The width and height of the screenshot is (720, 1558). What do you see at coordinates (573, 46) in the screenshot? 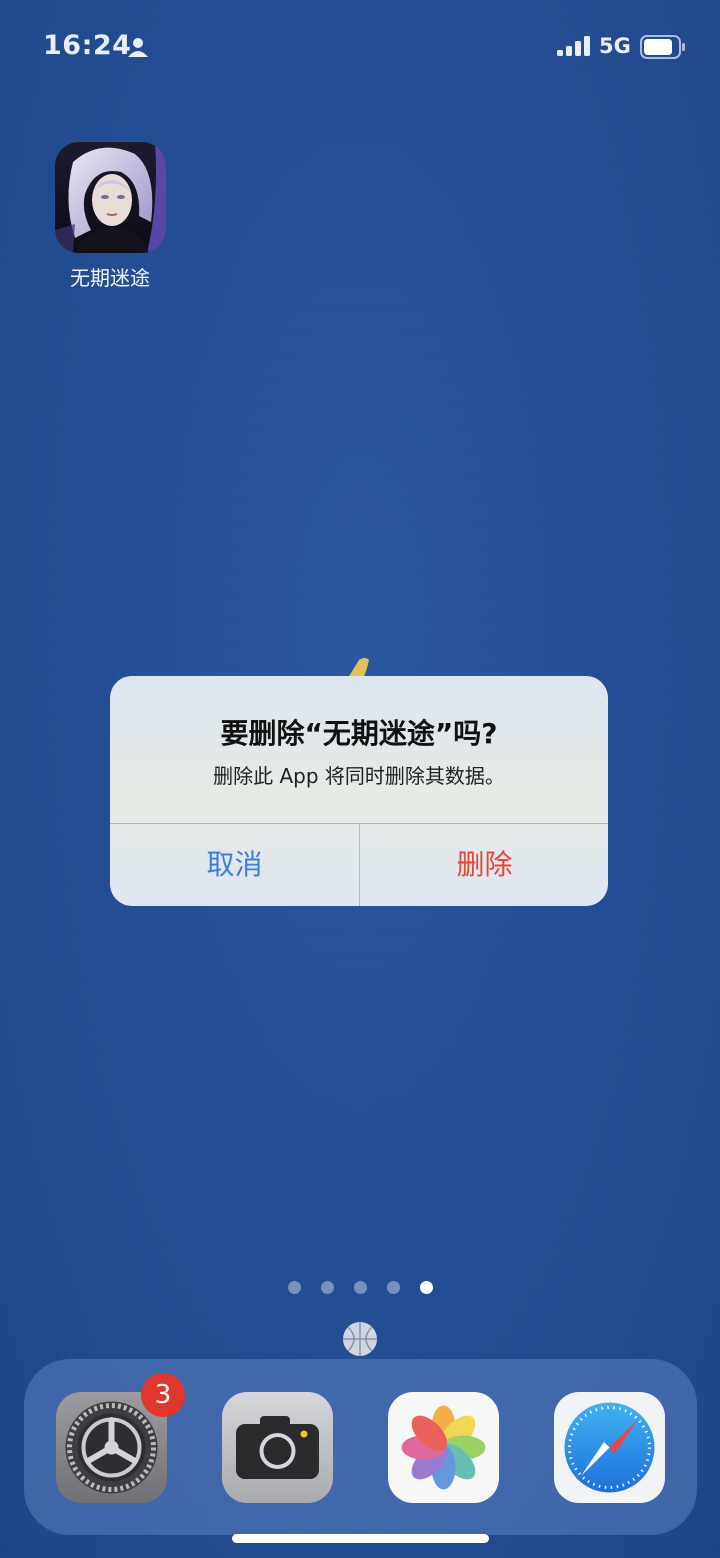
I see `signal-icon` at bounding box center [573, 46].